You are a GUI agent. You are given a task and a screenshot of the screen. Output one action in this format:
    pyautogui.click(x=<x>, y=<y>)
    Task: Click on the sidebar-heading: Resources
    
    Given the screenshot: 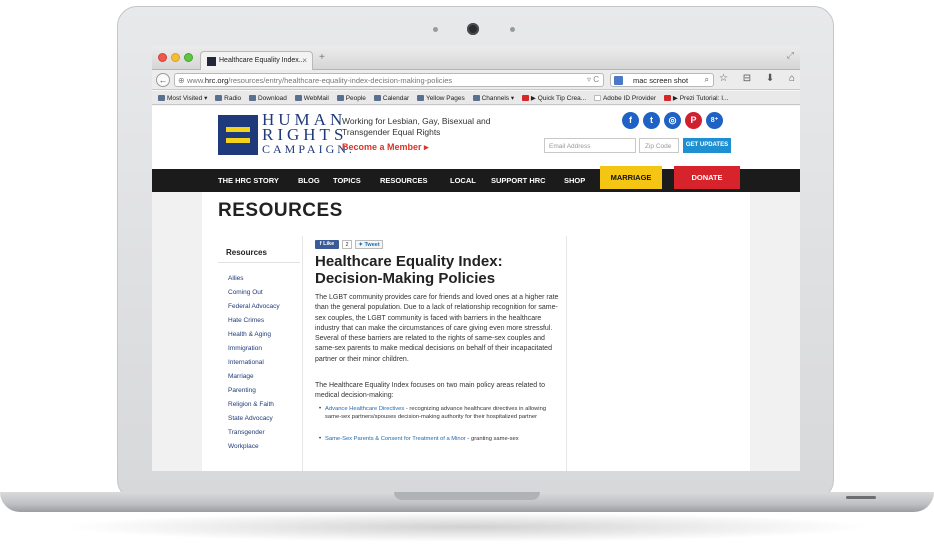 What is the action you would take?
    pyautogui.click(x=246, y=252)
    